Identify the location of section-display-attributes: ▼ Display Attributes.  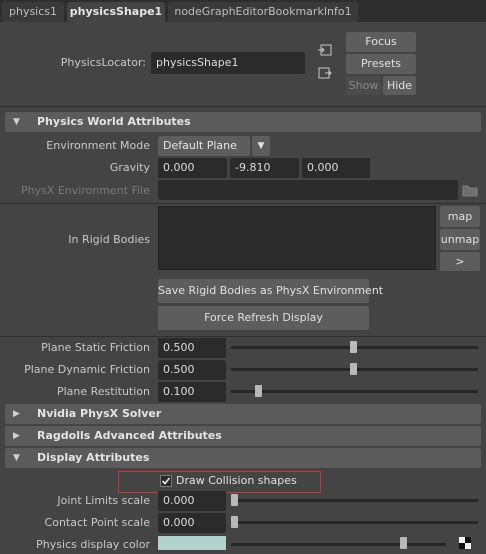
(243, 458).